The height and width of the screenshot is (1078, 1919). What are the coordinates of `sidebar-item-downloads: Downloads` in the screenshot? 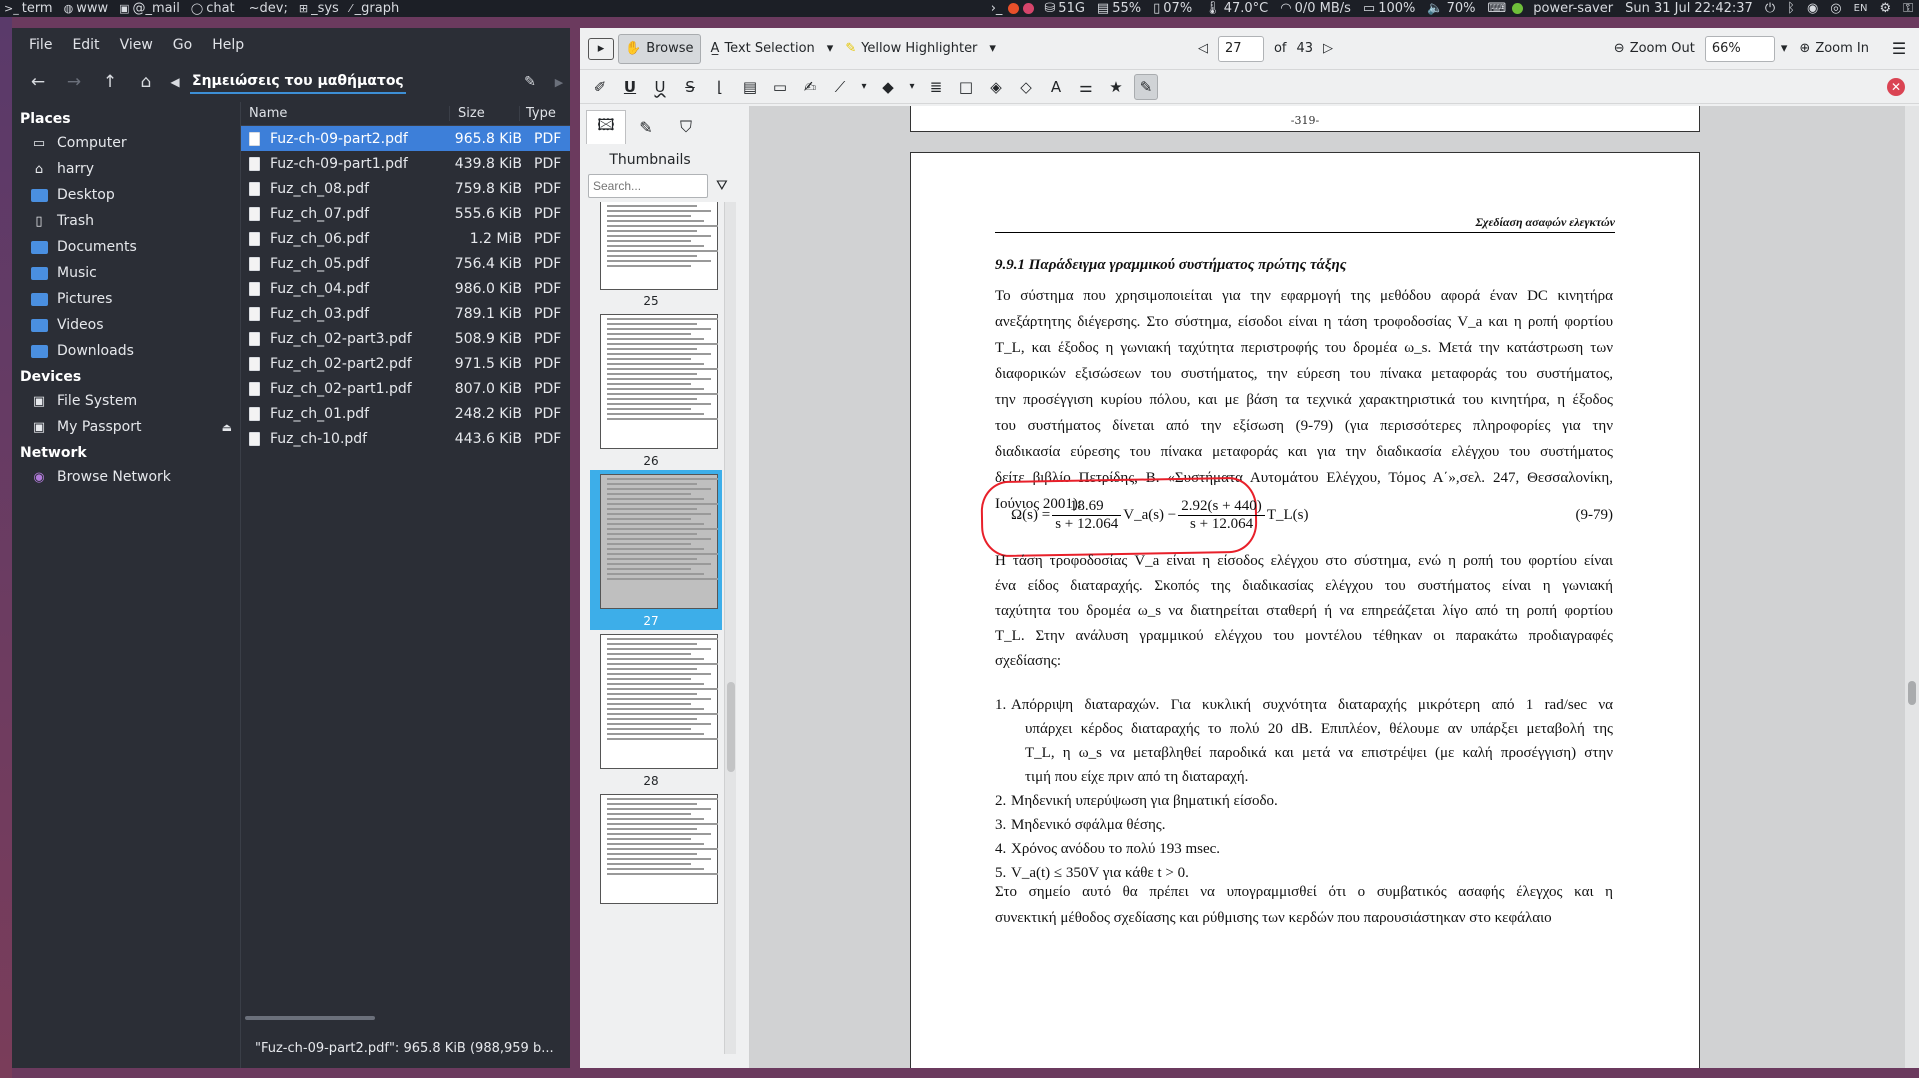 It's located at (126, 351).